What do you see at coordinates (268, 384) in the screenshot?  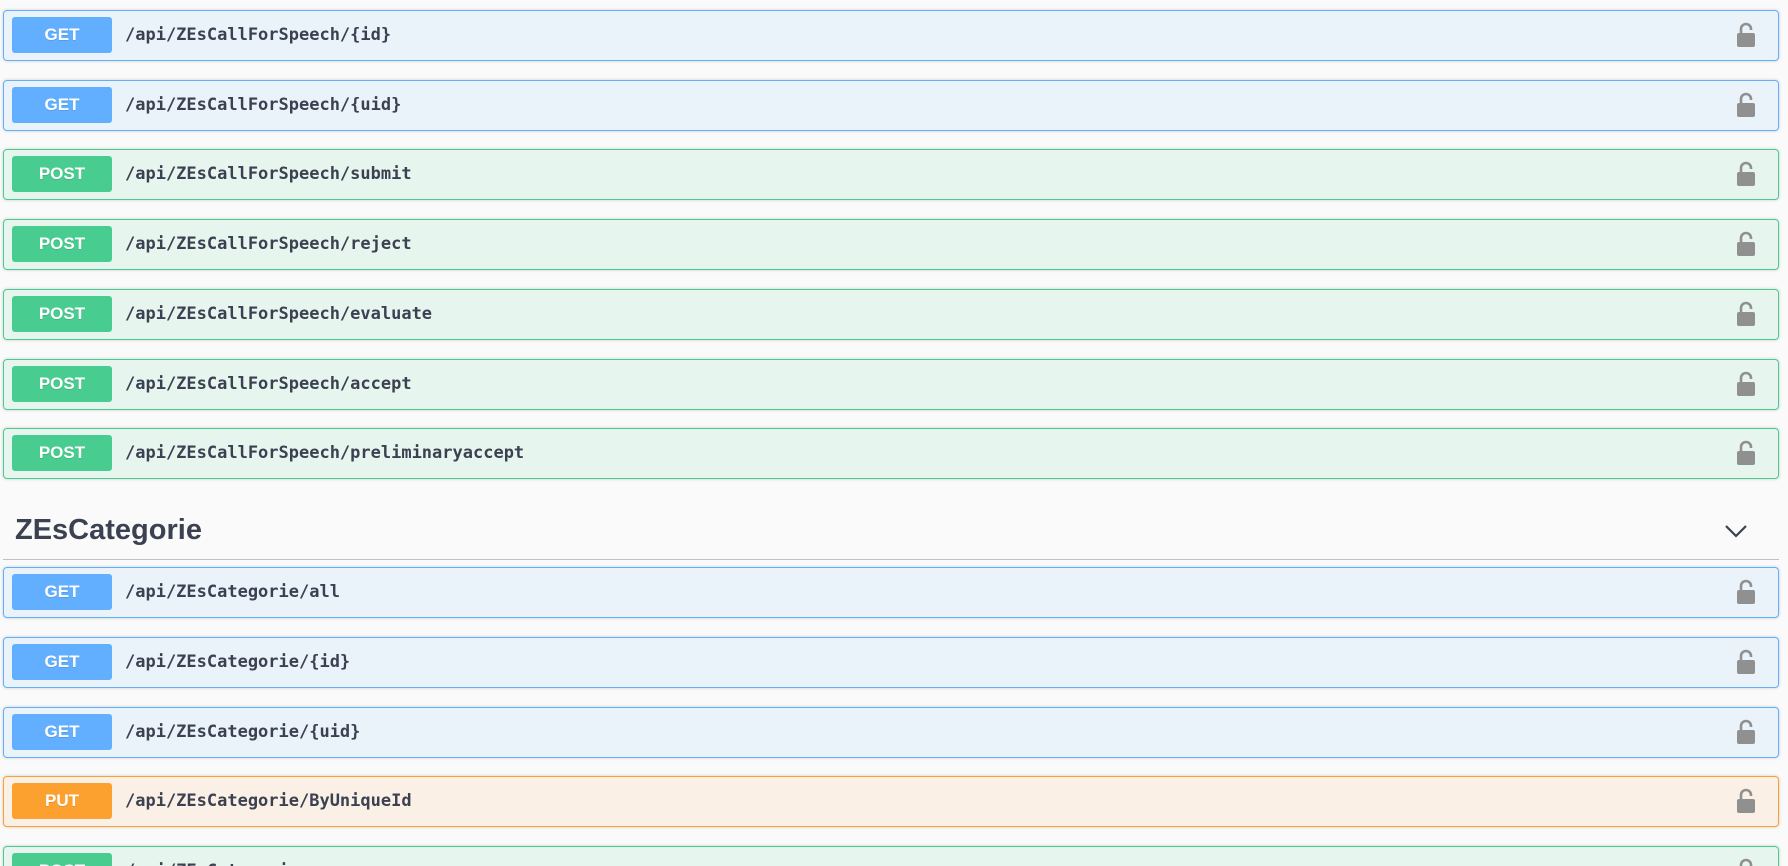 I see `operation-path: /api/ZEsCallForSpeech/accept` at bounding box center [268, 384].